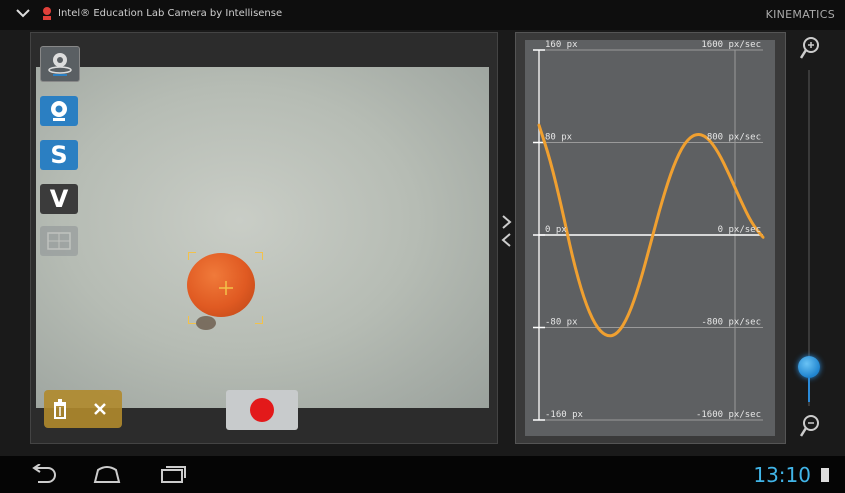 The width and height of the screenshot is (845, 493). I want to click on zoom-out-icon, so click(810, 426).